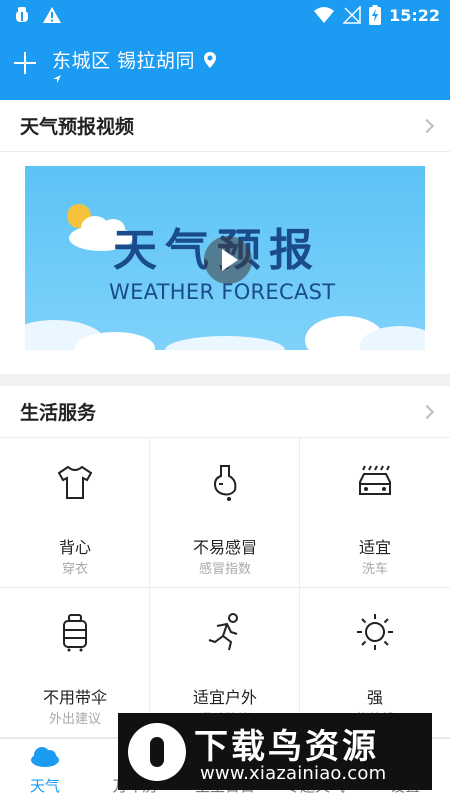 The image size is (450, 800). What do you see at coordinates (374, 569) in the screenshot?
I see `service-label: 洗车` at bounding box center [374, 569].